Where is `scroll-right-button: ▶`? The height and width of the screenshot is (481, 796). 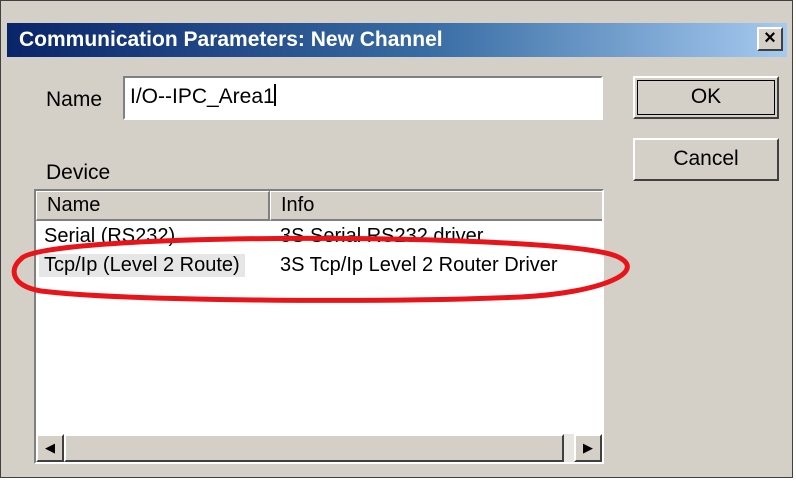 scroll-right-button: ▶ is located at coordinates (588, 448).